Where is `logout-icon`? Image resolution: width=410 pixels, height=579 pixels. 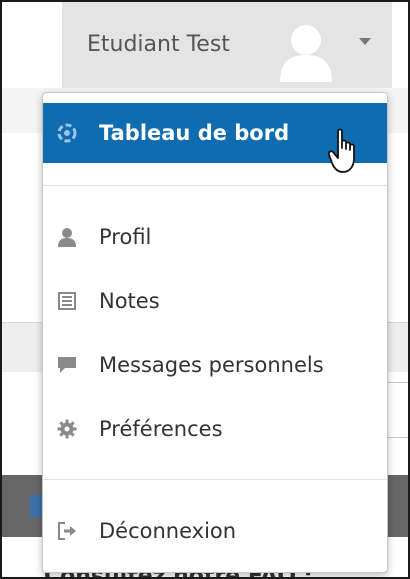 logout-icon is located at coordinates (67, 531).